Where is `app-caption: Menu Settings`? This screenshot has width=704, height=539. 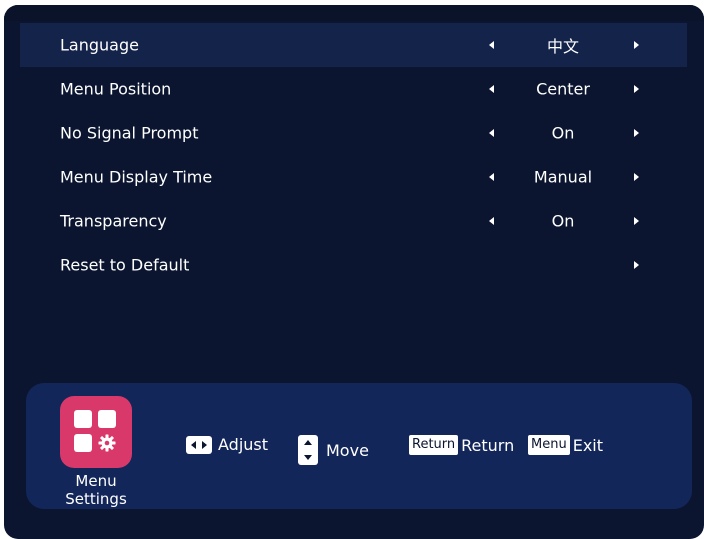 app-caption: Menu Settings is located at coordinates (96, 490).